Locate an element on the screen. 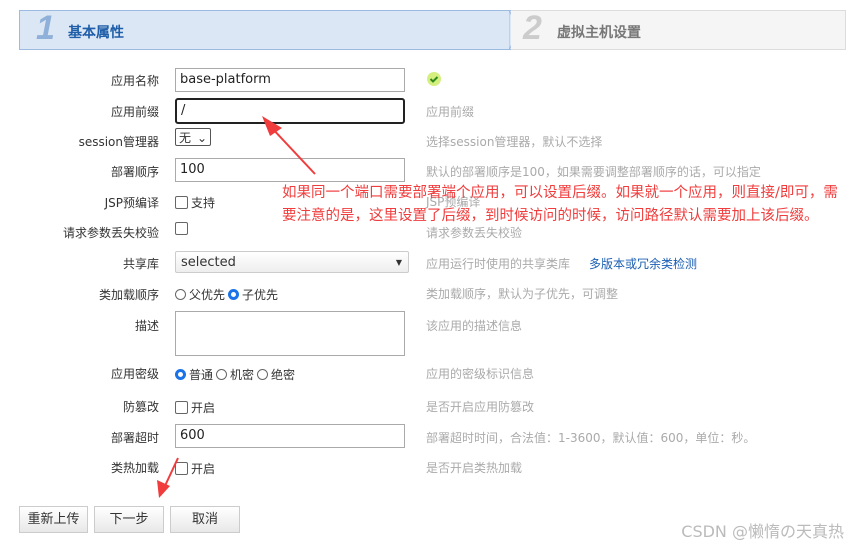 The image size is (858, 549). watermark: CSDN @懒惰の天真热 is located at coordinates (762, 531).